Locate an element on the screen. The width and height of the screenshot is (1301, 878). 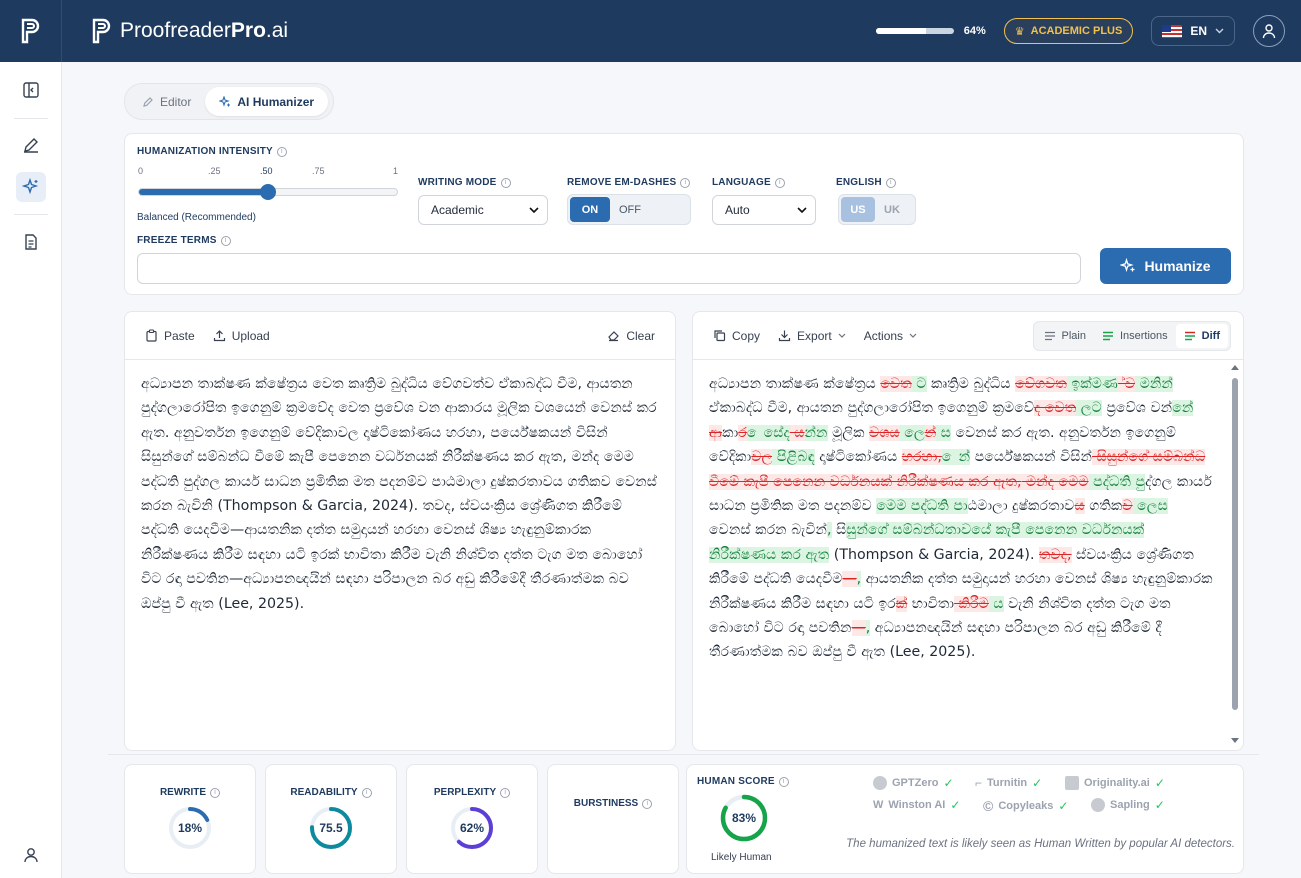
paste-button: Paste is located at coordinates (170, 336).